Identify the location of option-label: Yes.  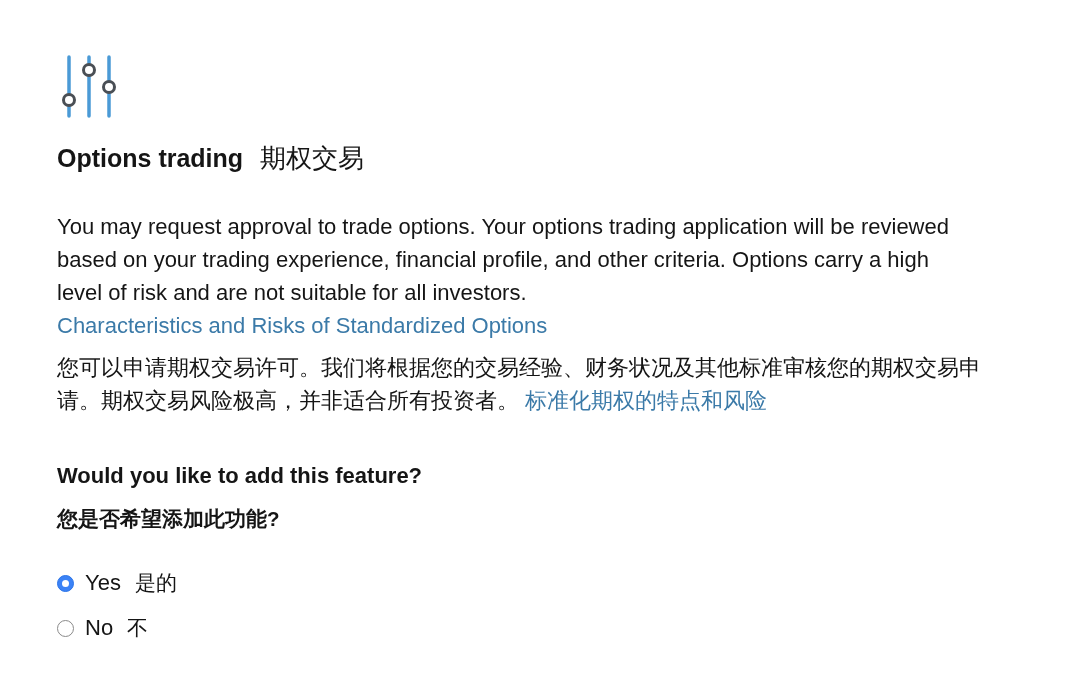
(103, 583).